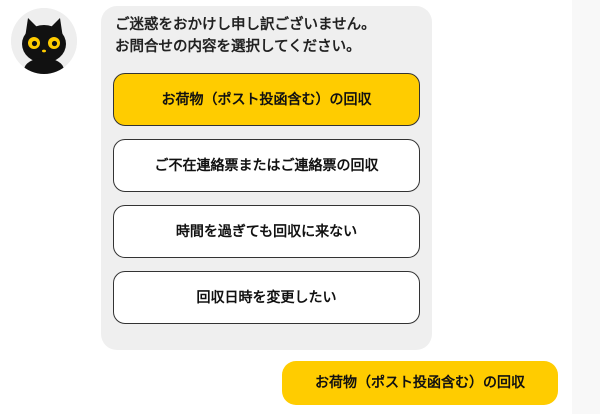  What do you see at coordinates (266, 99) in the screenshot?
I see `option-parcel-pickup: お荷物（ポスト投函含む）の回収` at bounding box center [266, 99].